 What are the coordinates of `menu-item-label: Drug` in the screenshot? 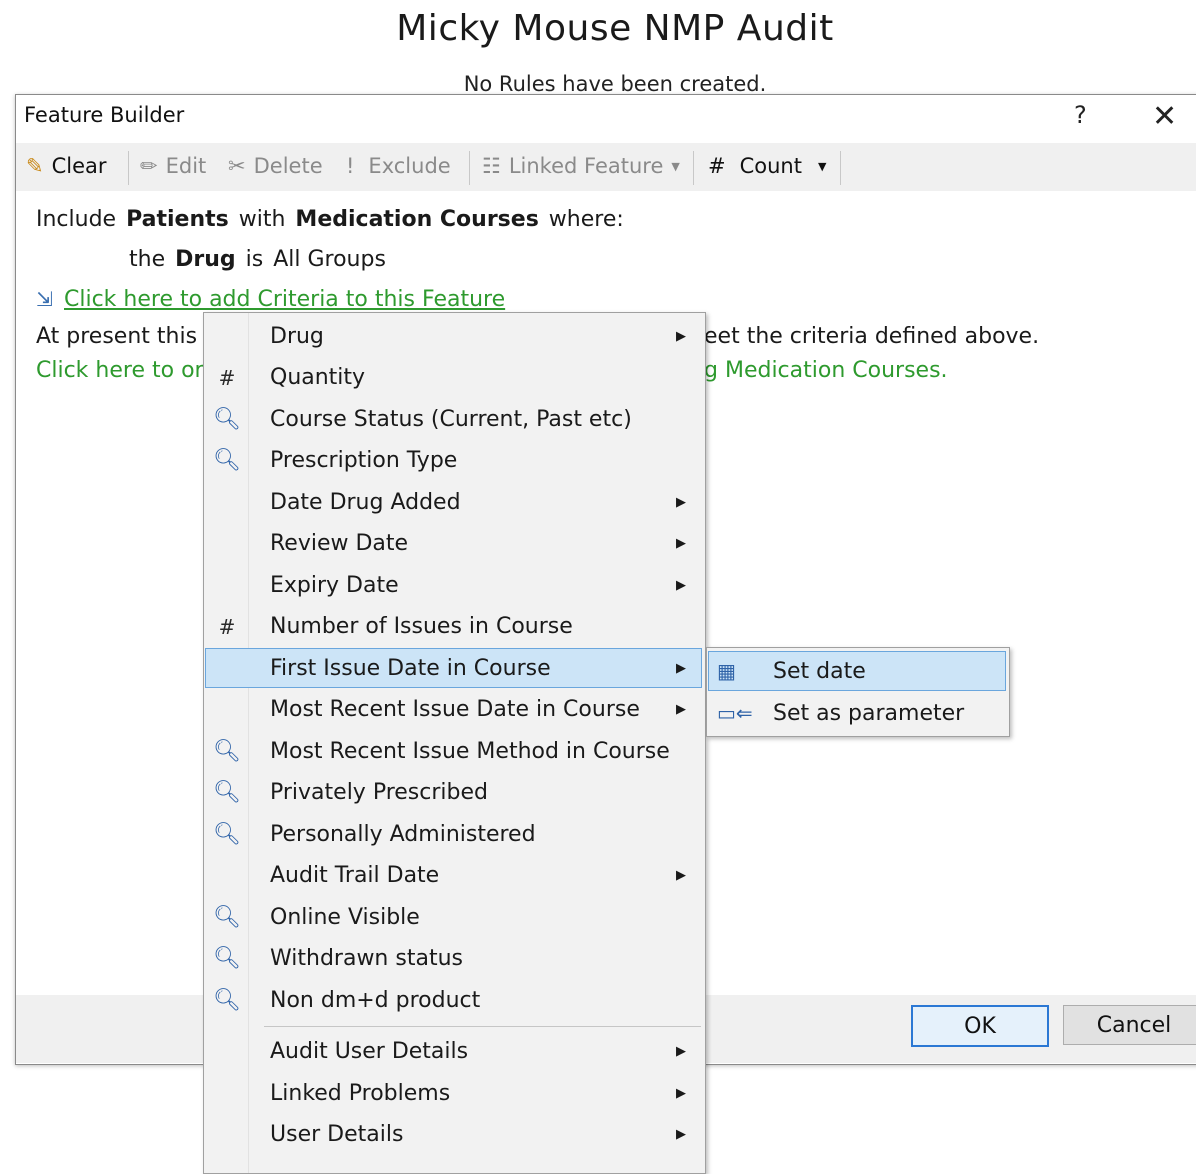 It's located at (297, 336).